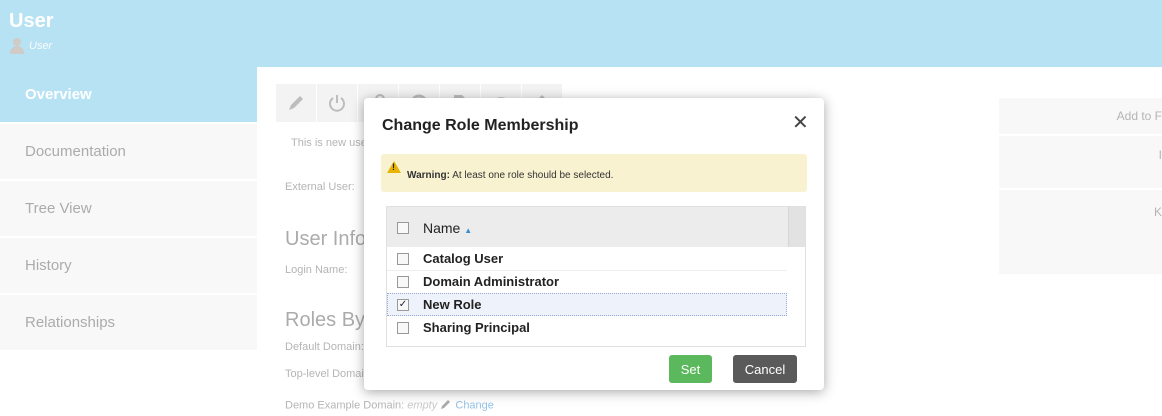 The image size is (1162, 416). What do you see at coordinates (491, 281) in the screenshot?
I see `role-name: Domain Administrator` at bounding box center [491, 281].